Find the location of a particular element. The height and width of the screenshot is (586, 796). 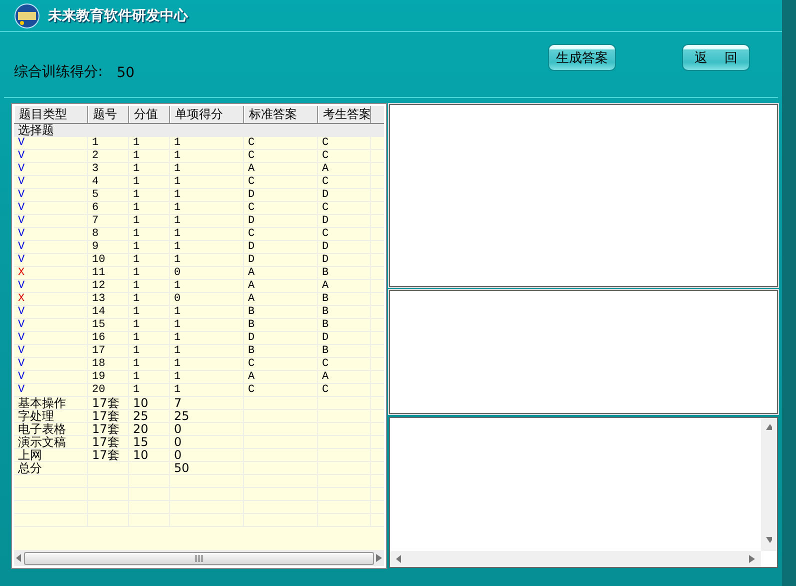

table-cell: 总分 is located at coordinates (51, 468).